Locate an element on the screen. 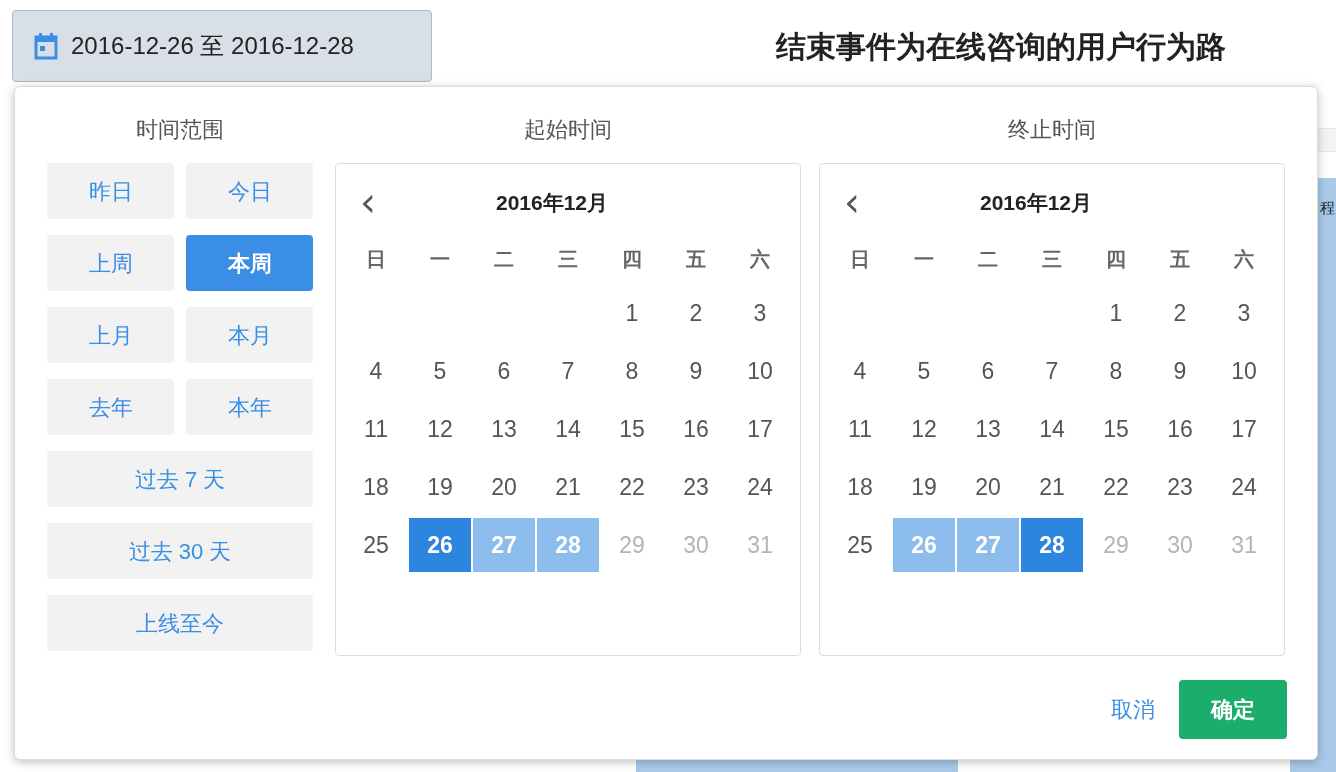  presets-heading: 时间范围 is located at coordinates (180, 130).